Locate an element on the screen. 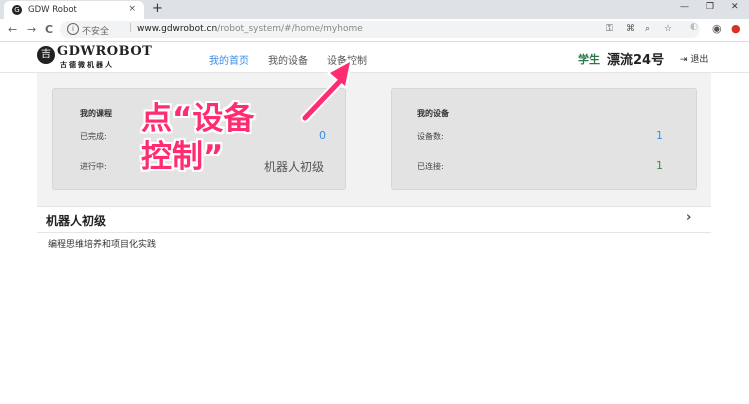 The height and width of the screenshot is (404, 749). url-host: www.gdwrobot.cn is located at coordinates (177, 29).